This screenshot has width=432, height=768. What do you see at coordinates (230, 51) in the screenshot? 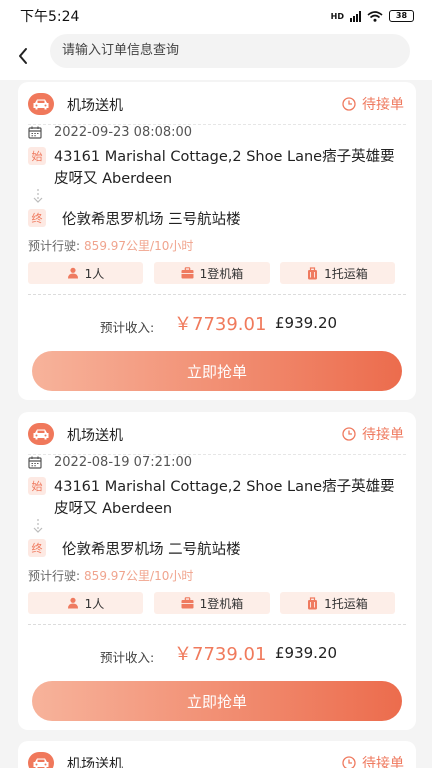
I see `search-input: 请输入订单信息查询` at bounding box center [230, 51].